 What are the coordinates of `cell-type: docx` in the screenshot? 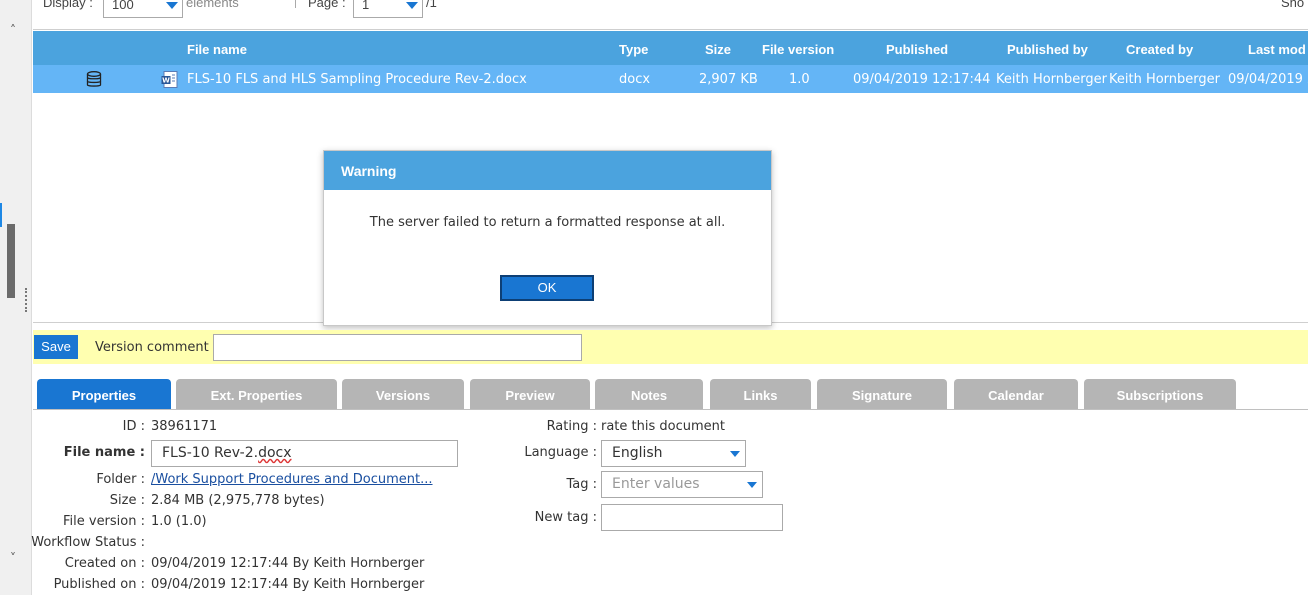 It's located at (635, 79).